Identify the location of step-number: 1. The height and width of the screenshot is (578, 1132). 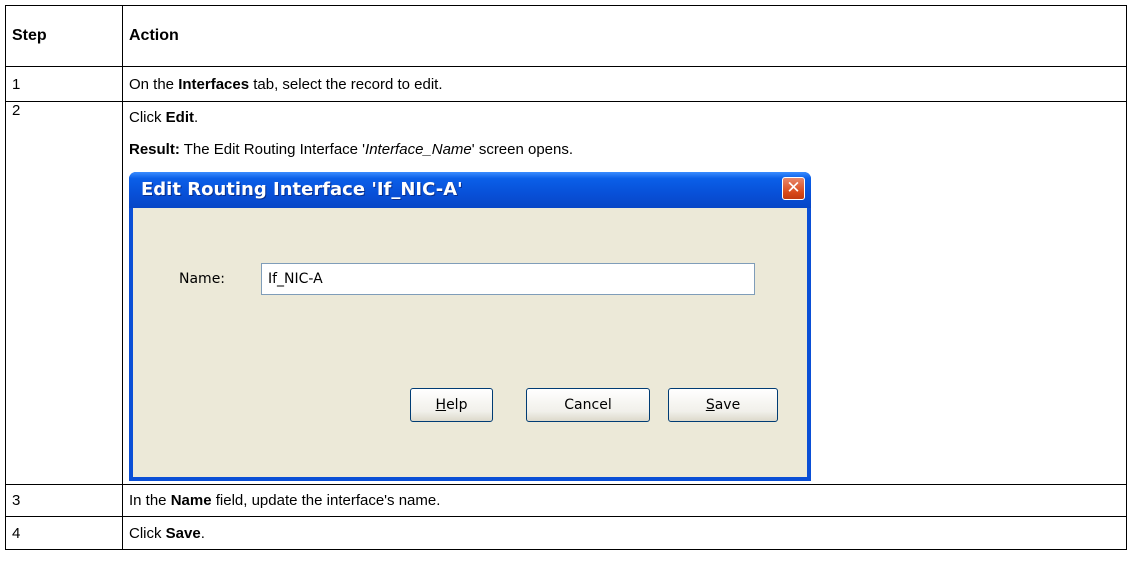
(64, 84).